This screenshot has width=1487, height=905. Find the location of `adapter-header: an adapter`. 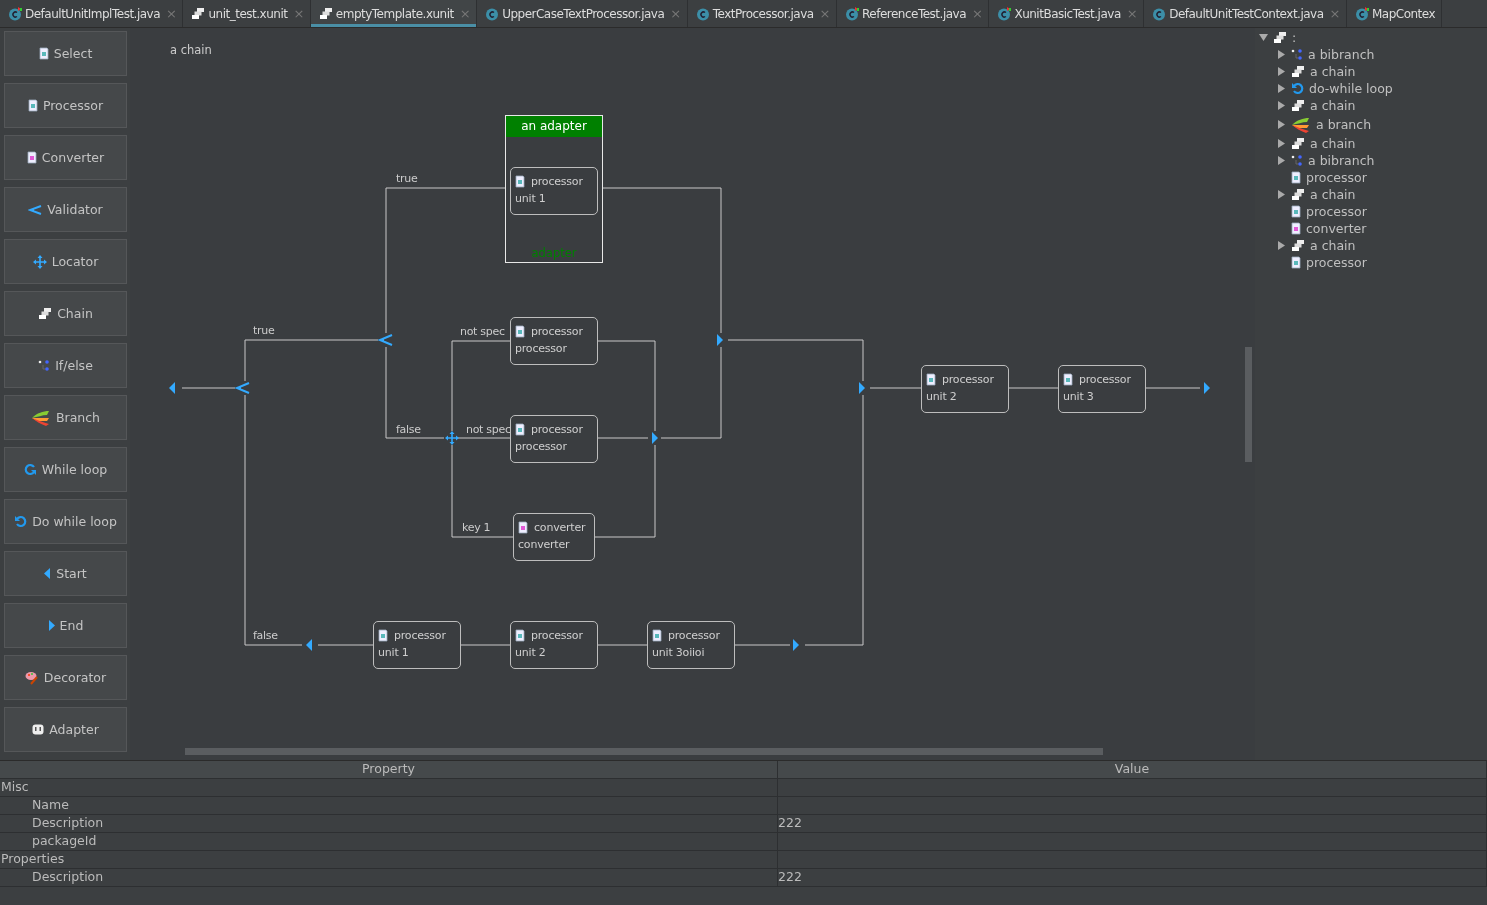

adapter-header: an adapter is located at coordinates (554, 126).